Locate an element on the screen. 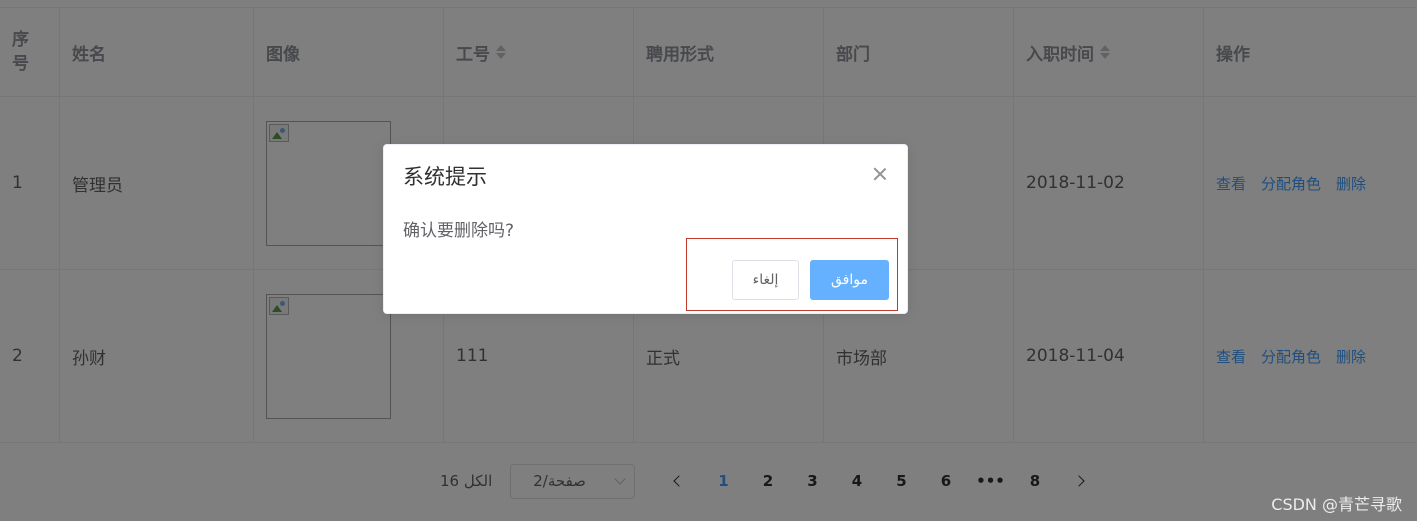  watermark: CSDN @青芒寻歌 is located at coordinates (1336, 504).